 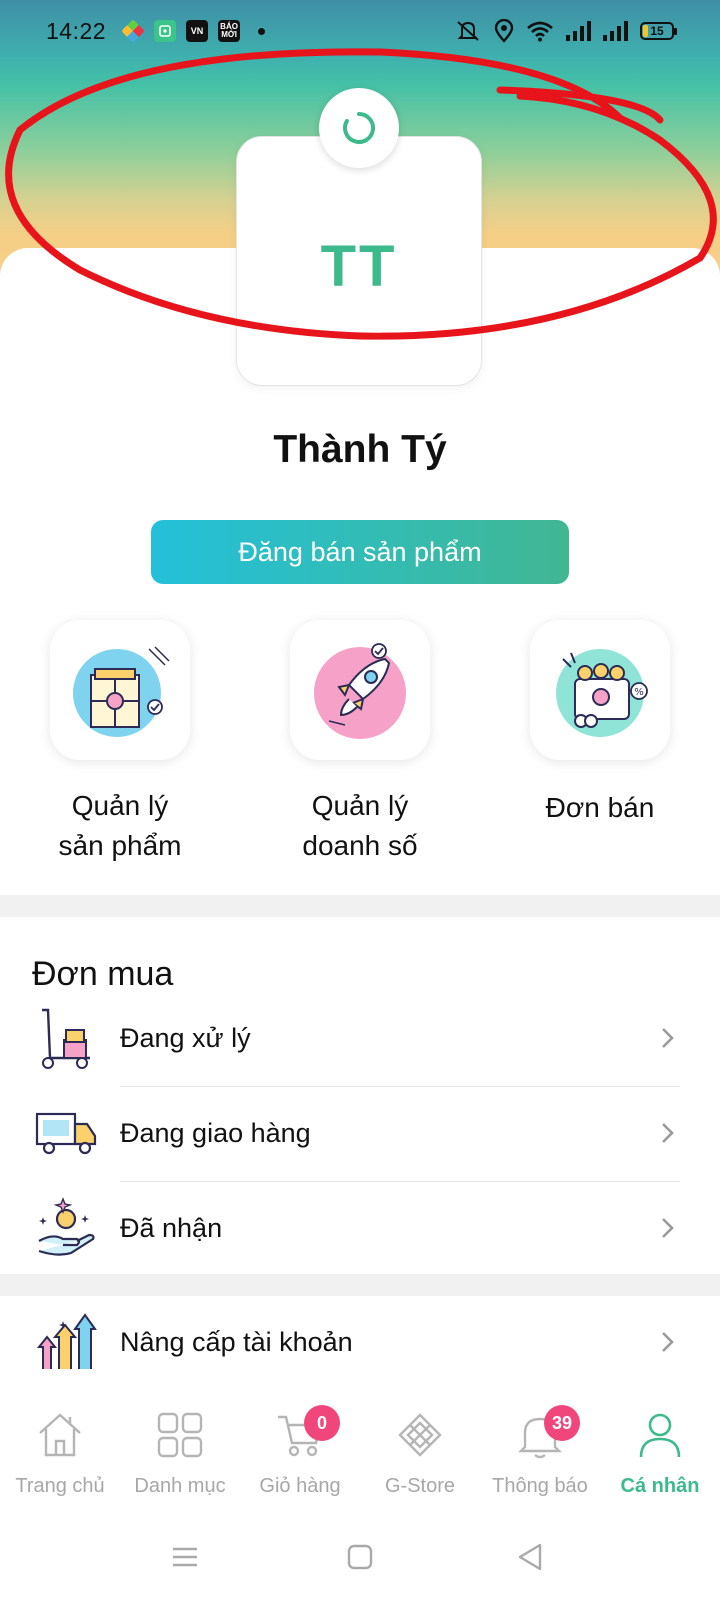 What do you see at coordinates (600, 807) in the screenshot?
I see `tile-label-line1: Đơn bán` at bounding box center [600, 807].